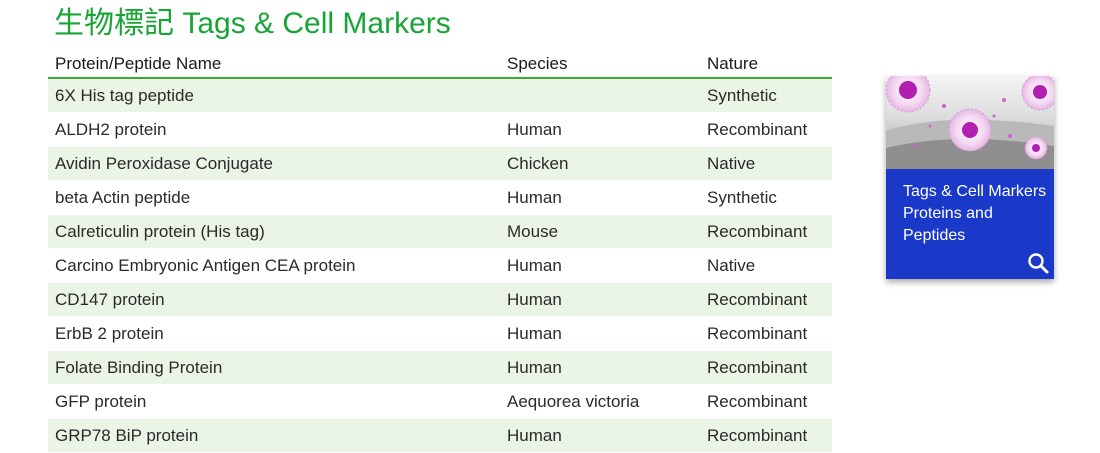 The width and height of the screenshot is (1100, 453). I want to click on search-icon, so click(1038, 263).